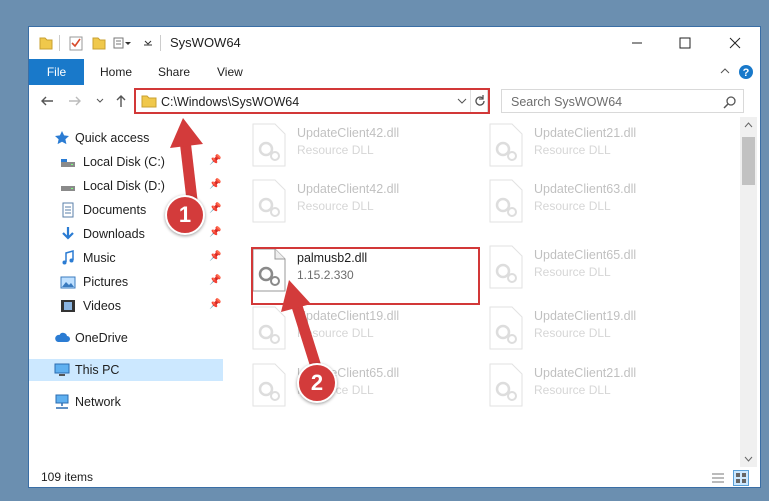  I want to click on callout-step-2: 2, so click(317, 383).